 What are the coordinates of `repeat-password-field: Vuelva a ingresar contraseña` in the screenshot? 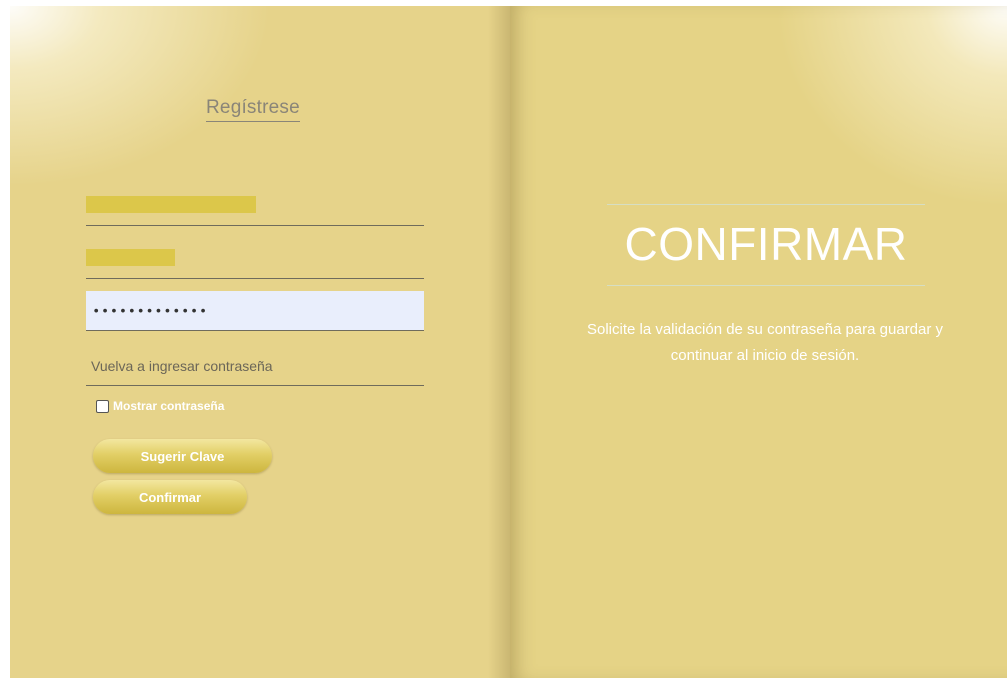 It's located at (255, 366).